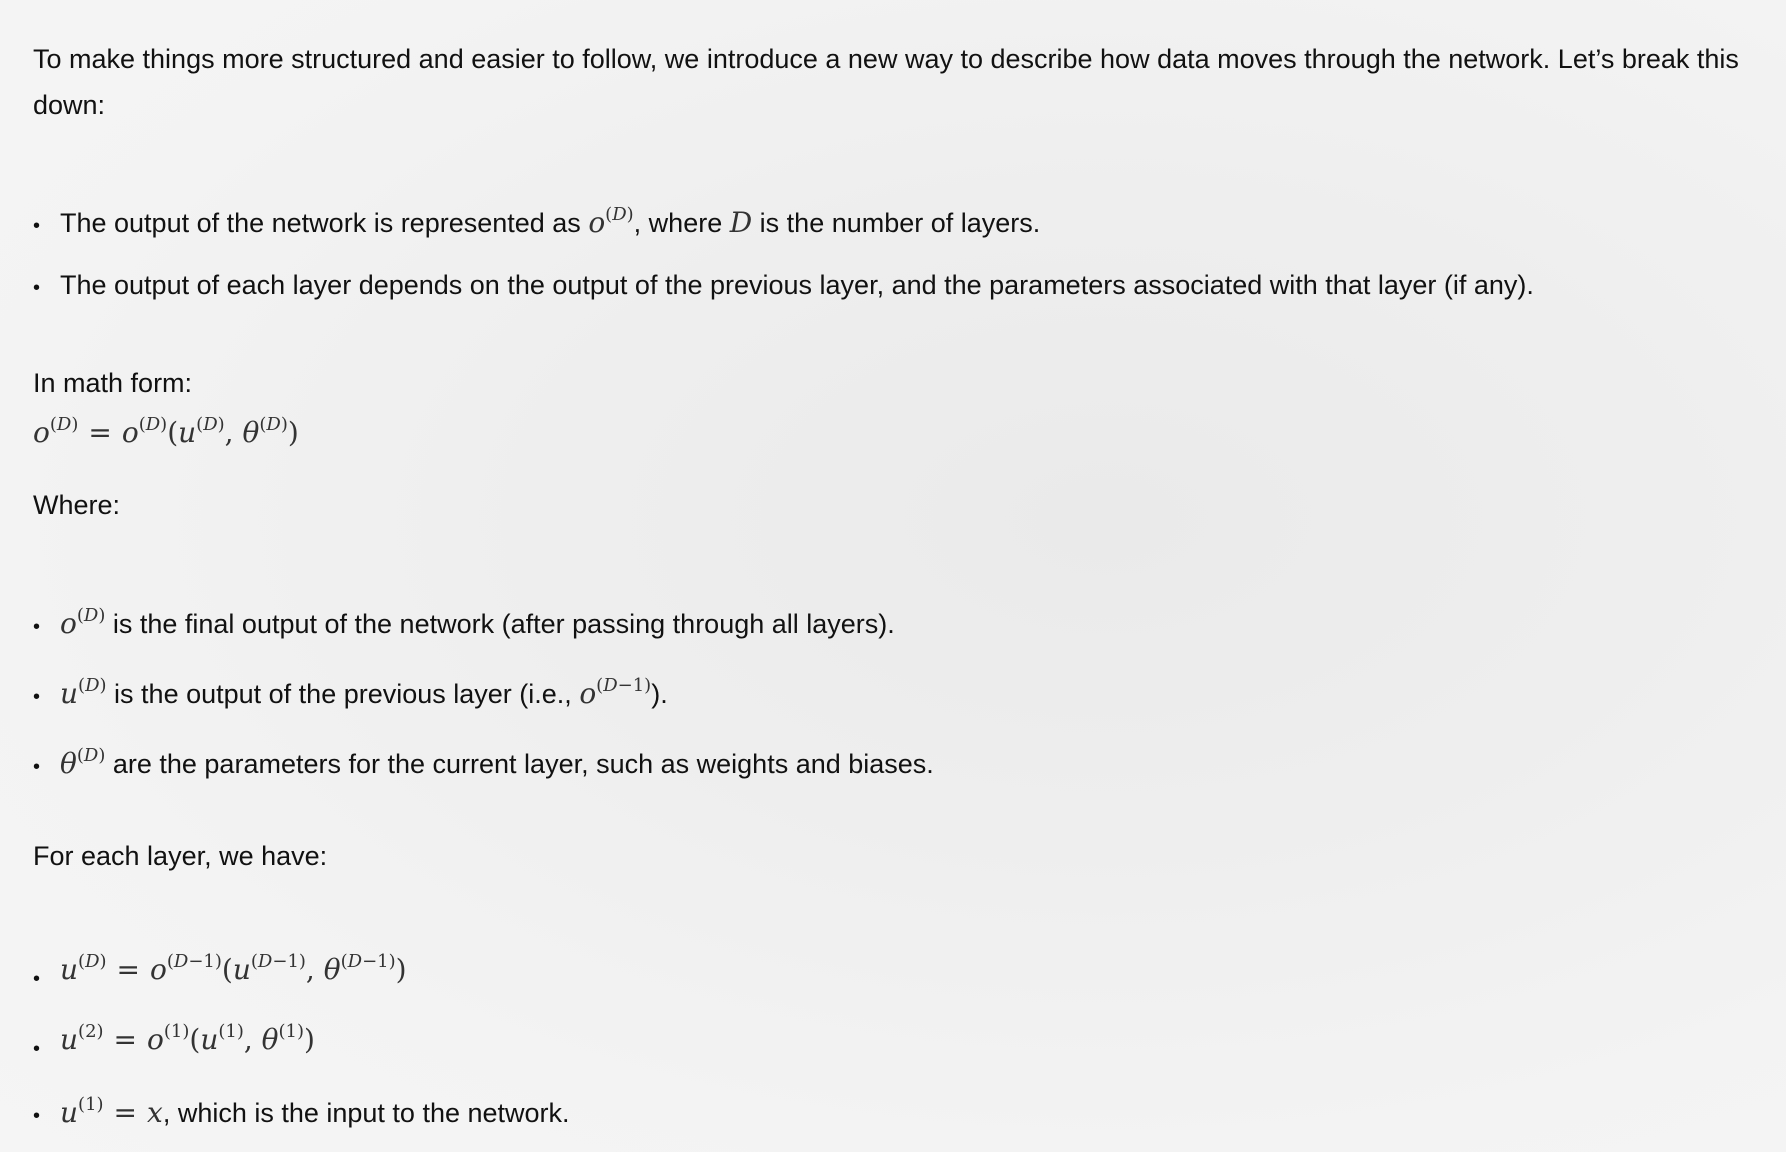 The image size is (1786, 1152). What do you see at coordinates (77, 505) in the screenshot?
I see `where-label: Where:` at bounding box center [77, 505].